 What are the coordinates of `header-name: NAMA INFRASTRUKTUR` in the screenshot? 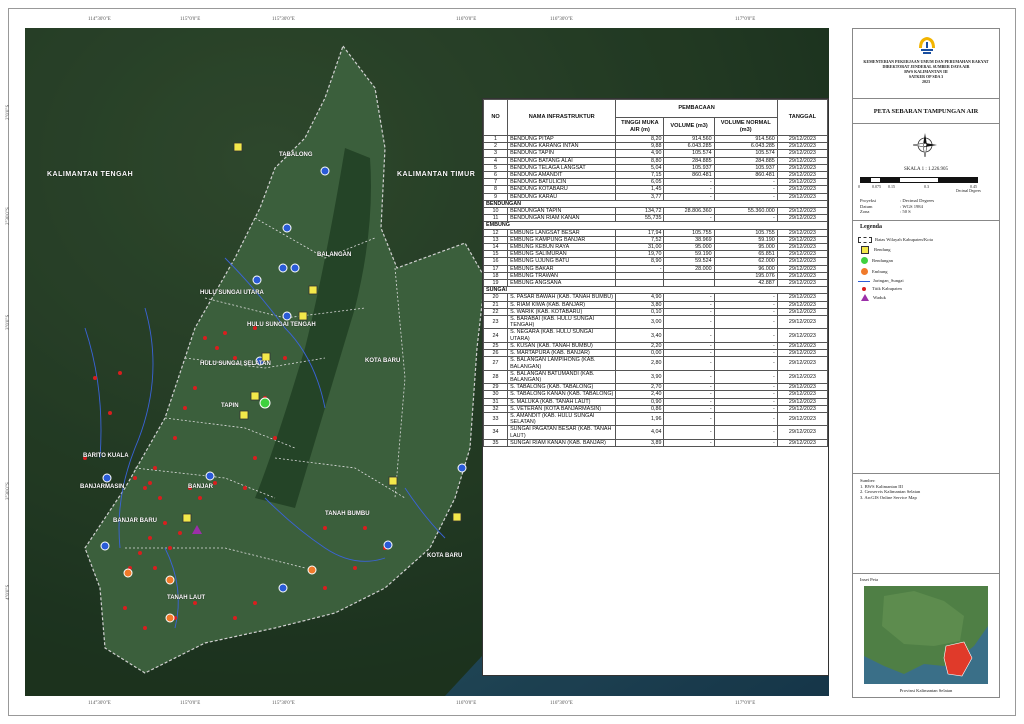 It's located at (562, 117).